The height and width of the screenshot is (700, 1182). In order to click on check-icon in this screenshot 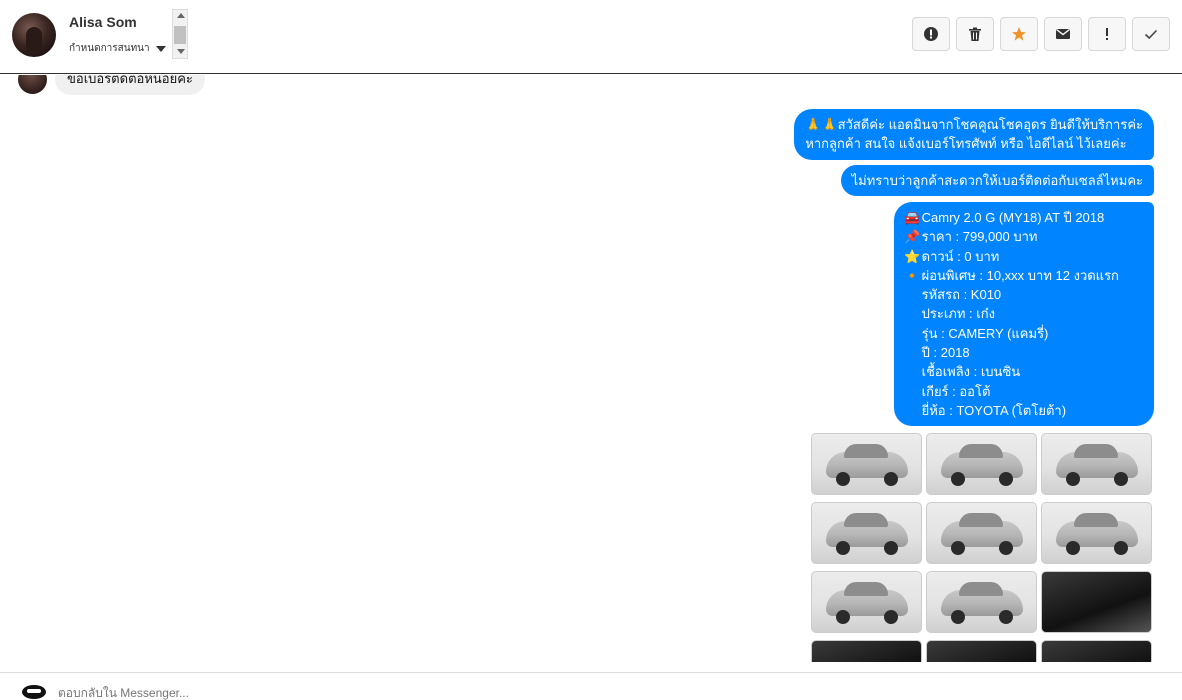, I will do `click(1151, 34)`.